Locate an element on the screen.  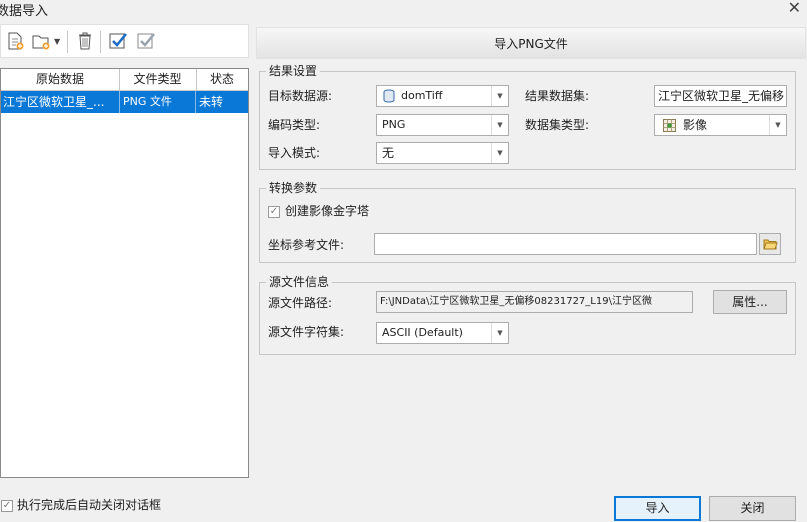
column-header-source: 原始数据 is located at coordinates (60, 79).